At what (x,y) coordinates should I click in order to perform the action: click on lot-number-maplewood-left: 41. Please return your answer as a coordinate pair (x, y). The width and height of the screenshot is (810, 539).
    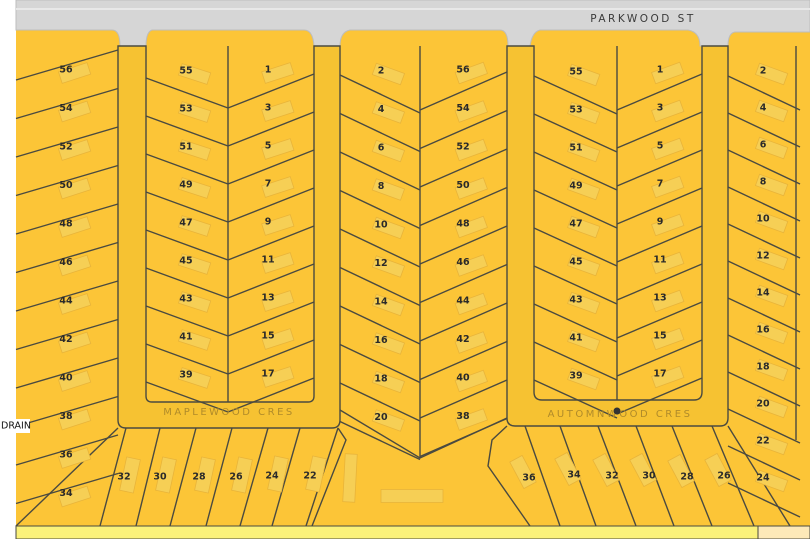
    Looking at the image, I should click on (185, 337).